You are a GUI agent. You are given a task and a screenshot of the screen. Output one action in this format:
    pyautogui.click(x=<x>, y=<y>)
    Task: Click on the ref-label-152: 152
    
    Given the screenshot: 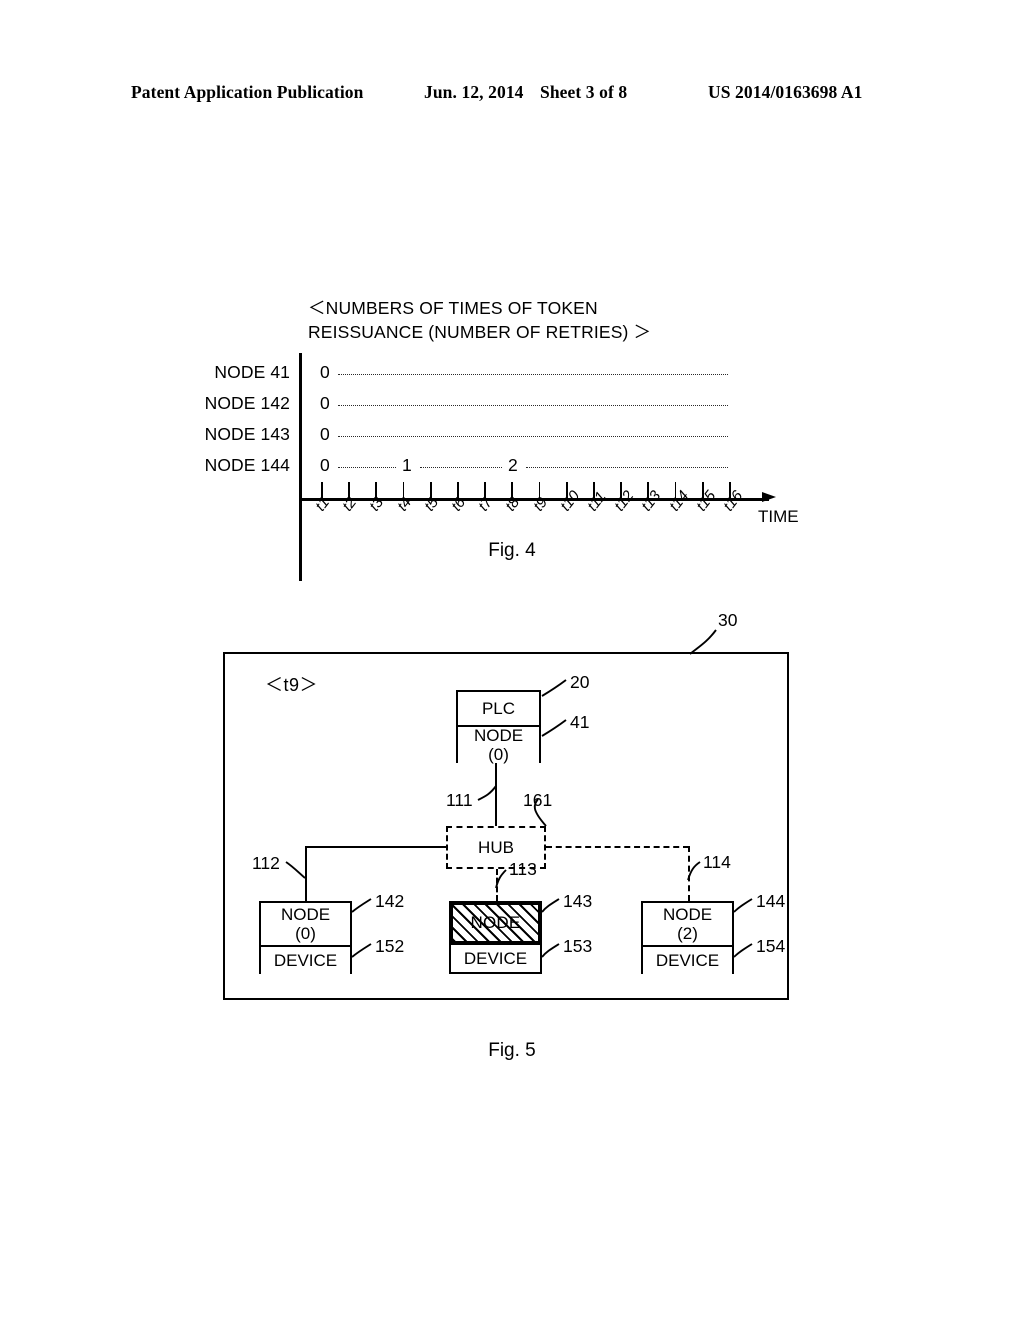 What is the action you would take?
    pyautogui.click(x=390, y=946)
    